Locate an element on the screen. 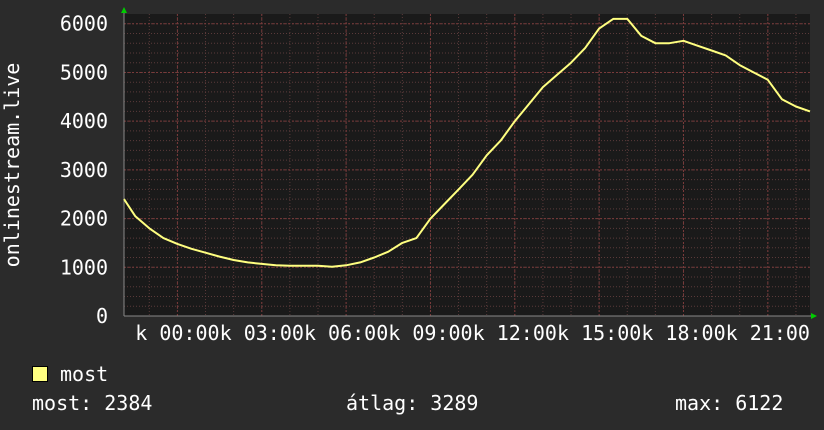  y-tick-labels: 0 1000 2000 3000 4000 5000 6000 is located at coordinates (84, 170).